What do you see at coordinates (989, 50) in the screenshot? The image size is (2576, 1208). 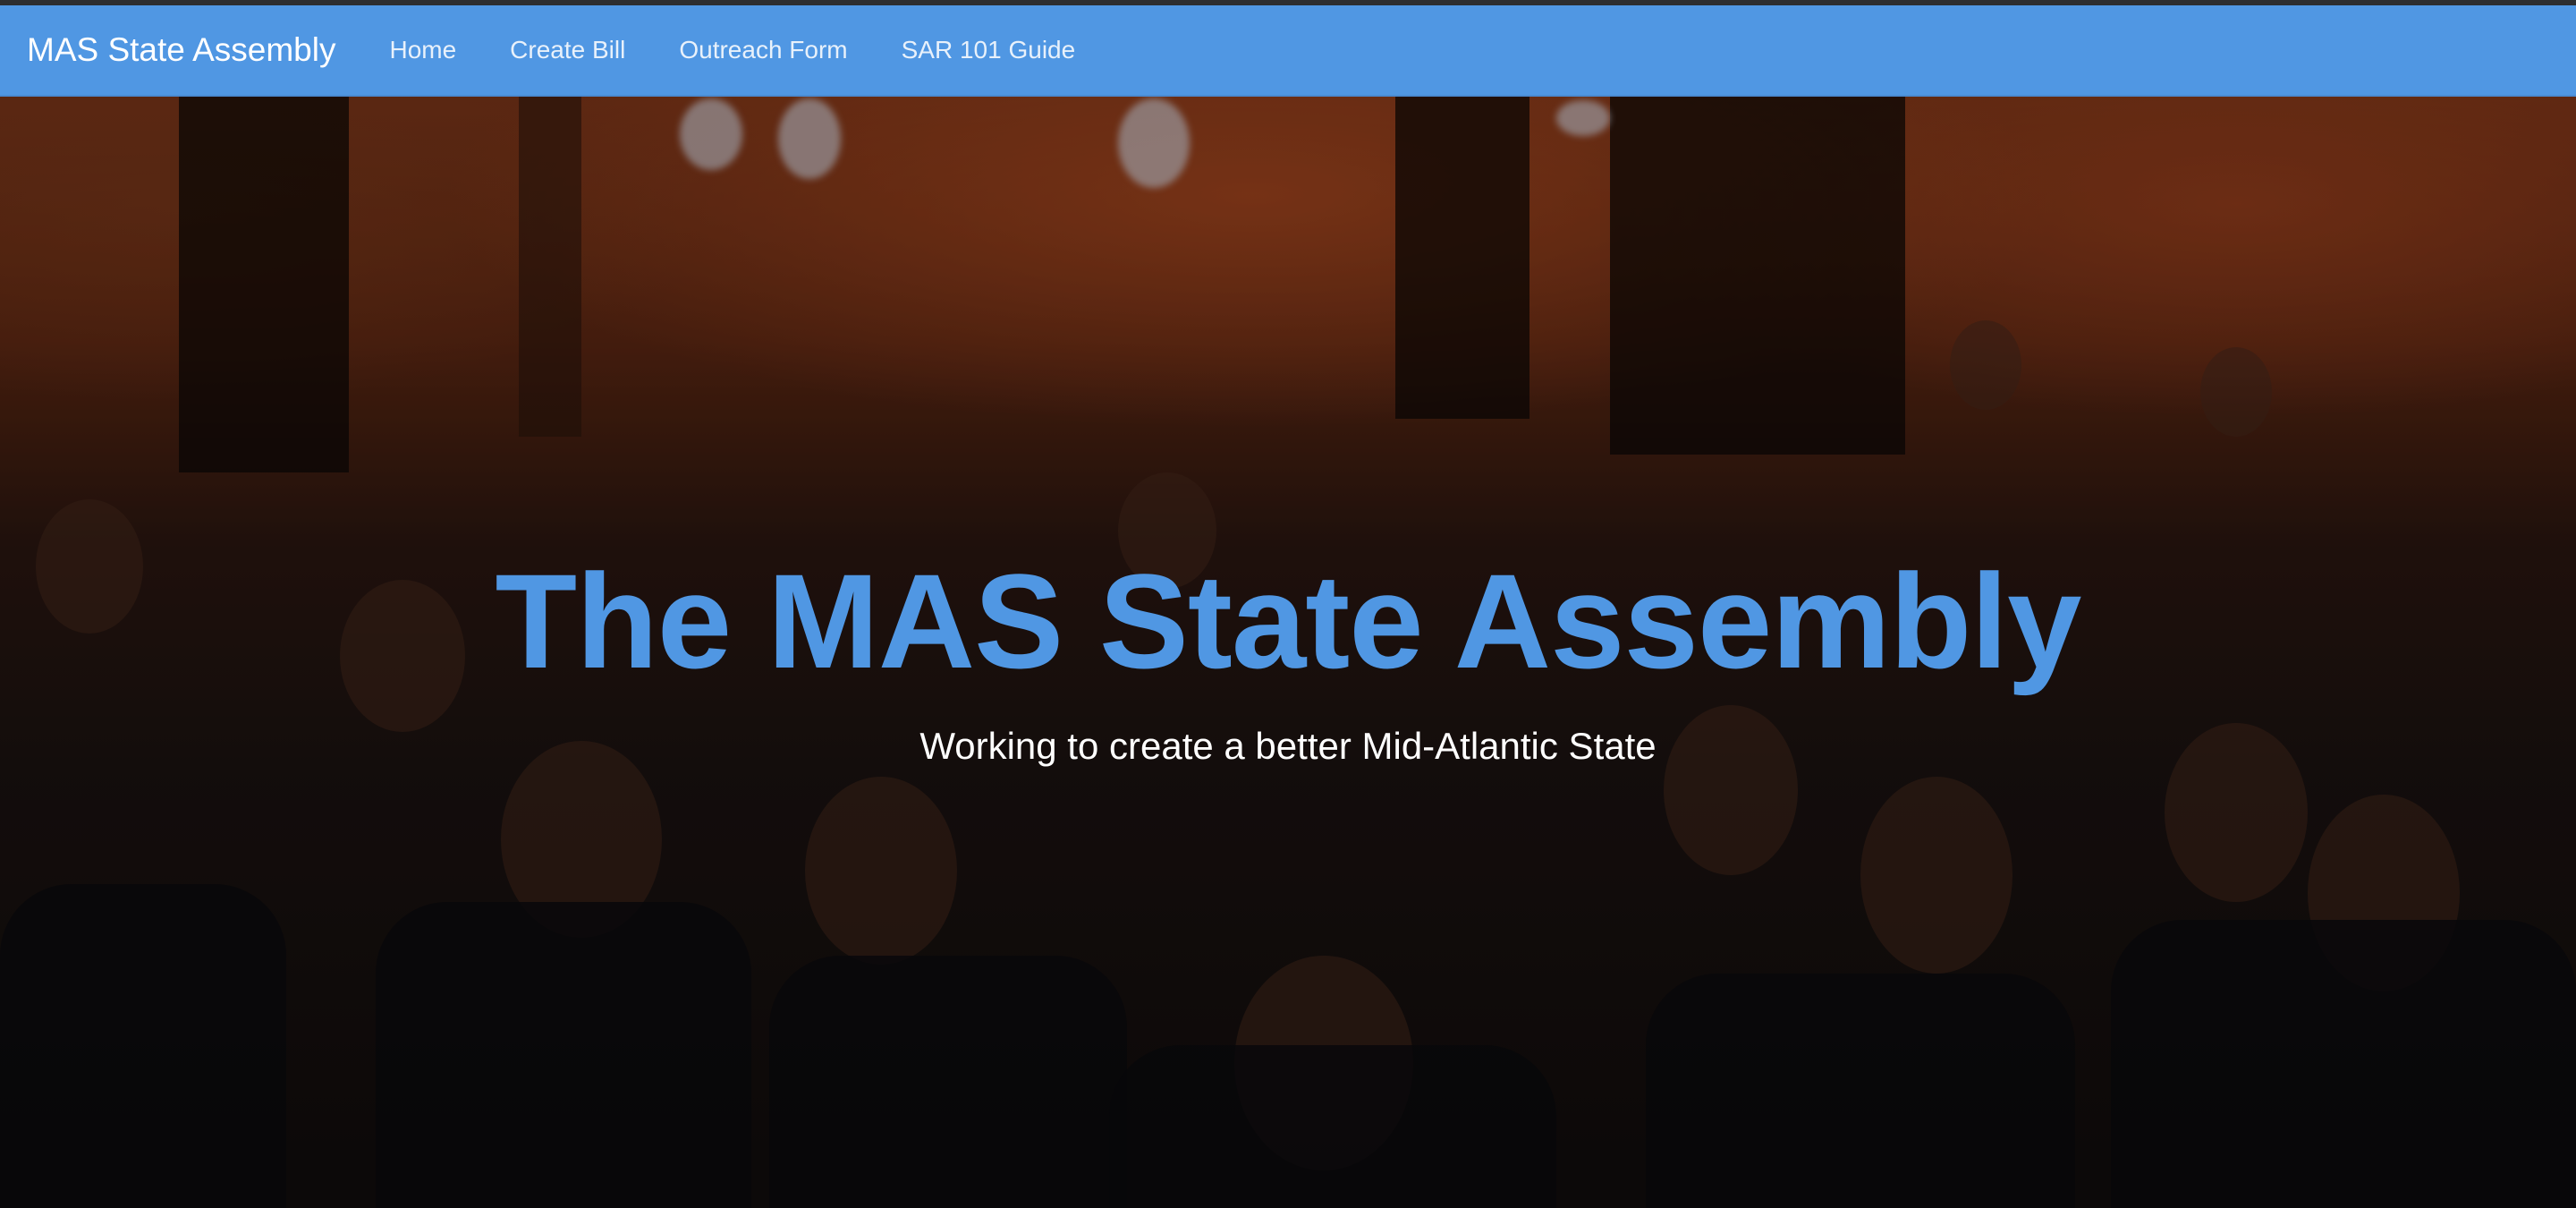 I see `nav-link-sar-101-guide: SAR 101 Guide` at bounding box center [989, 50].